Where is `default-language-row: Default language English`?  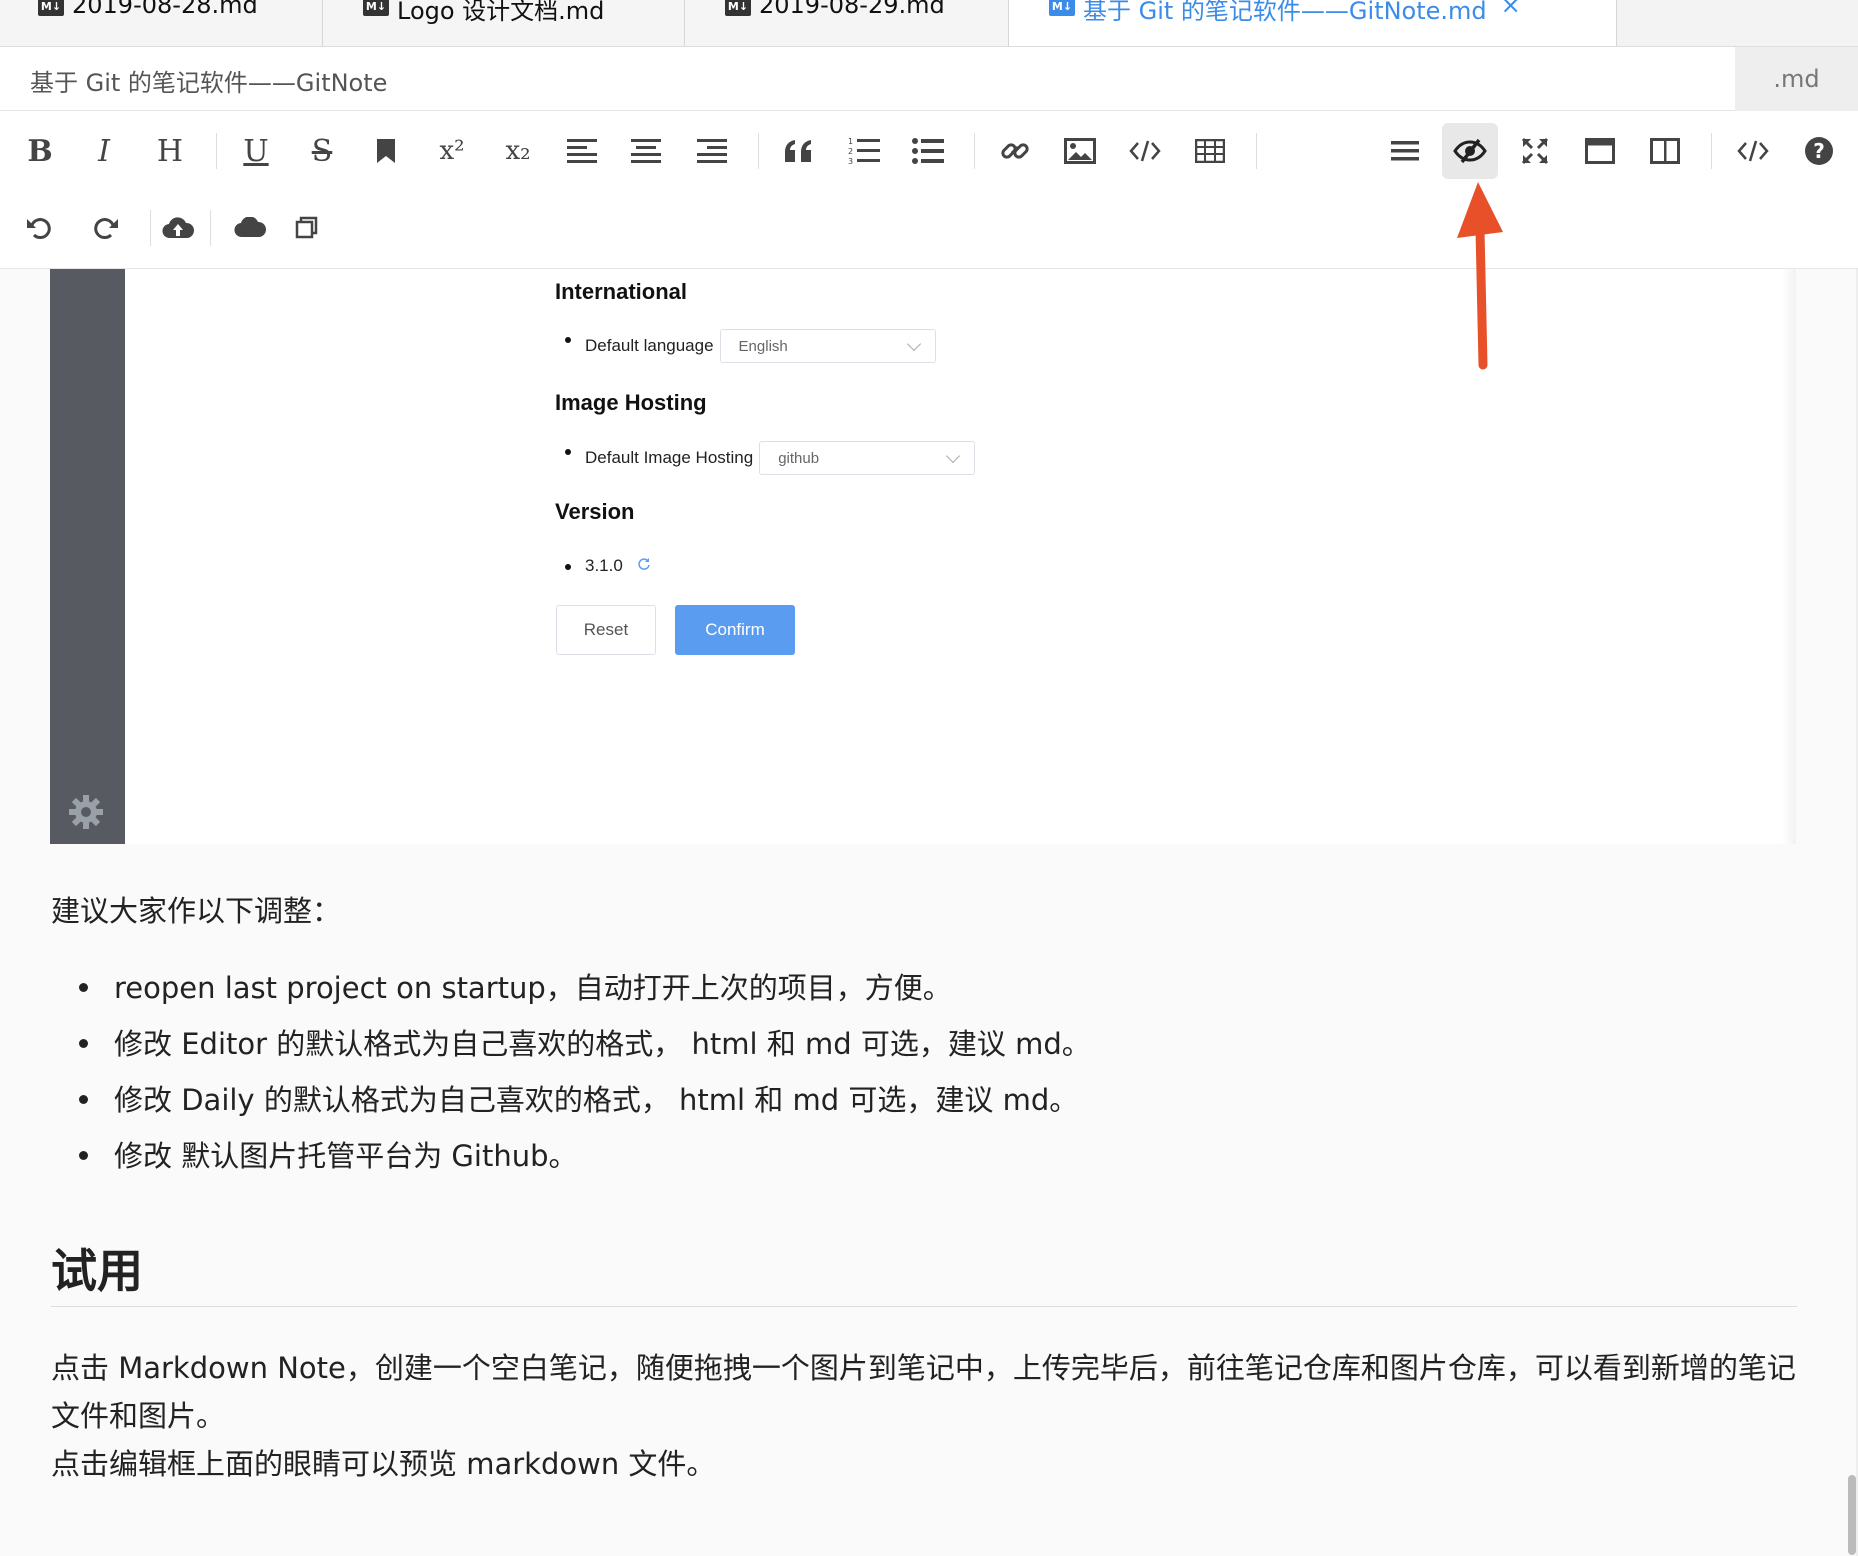
default-language-row: Default language English is located at coordinates (750, 346).